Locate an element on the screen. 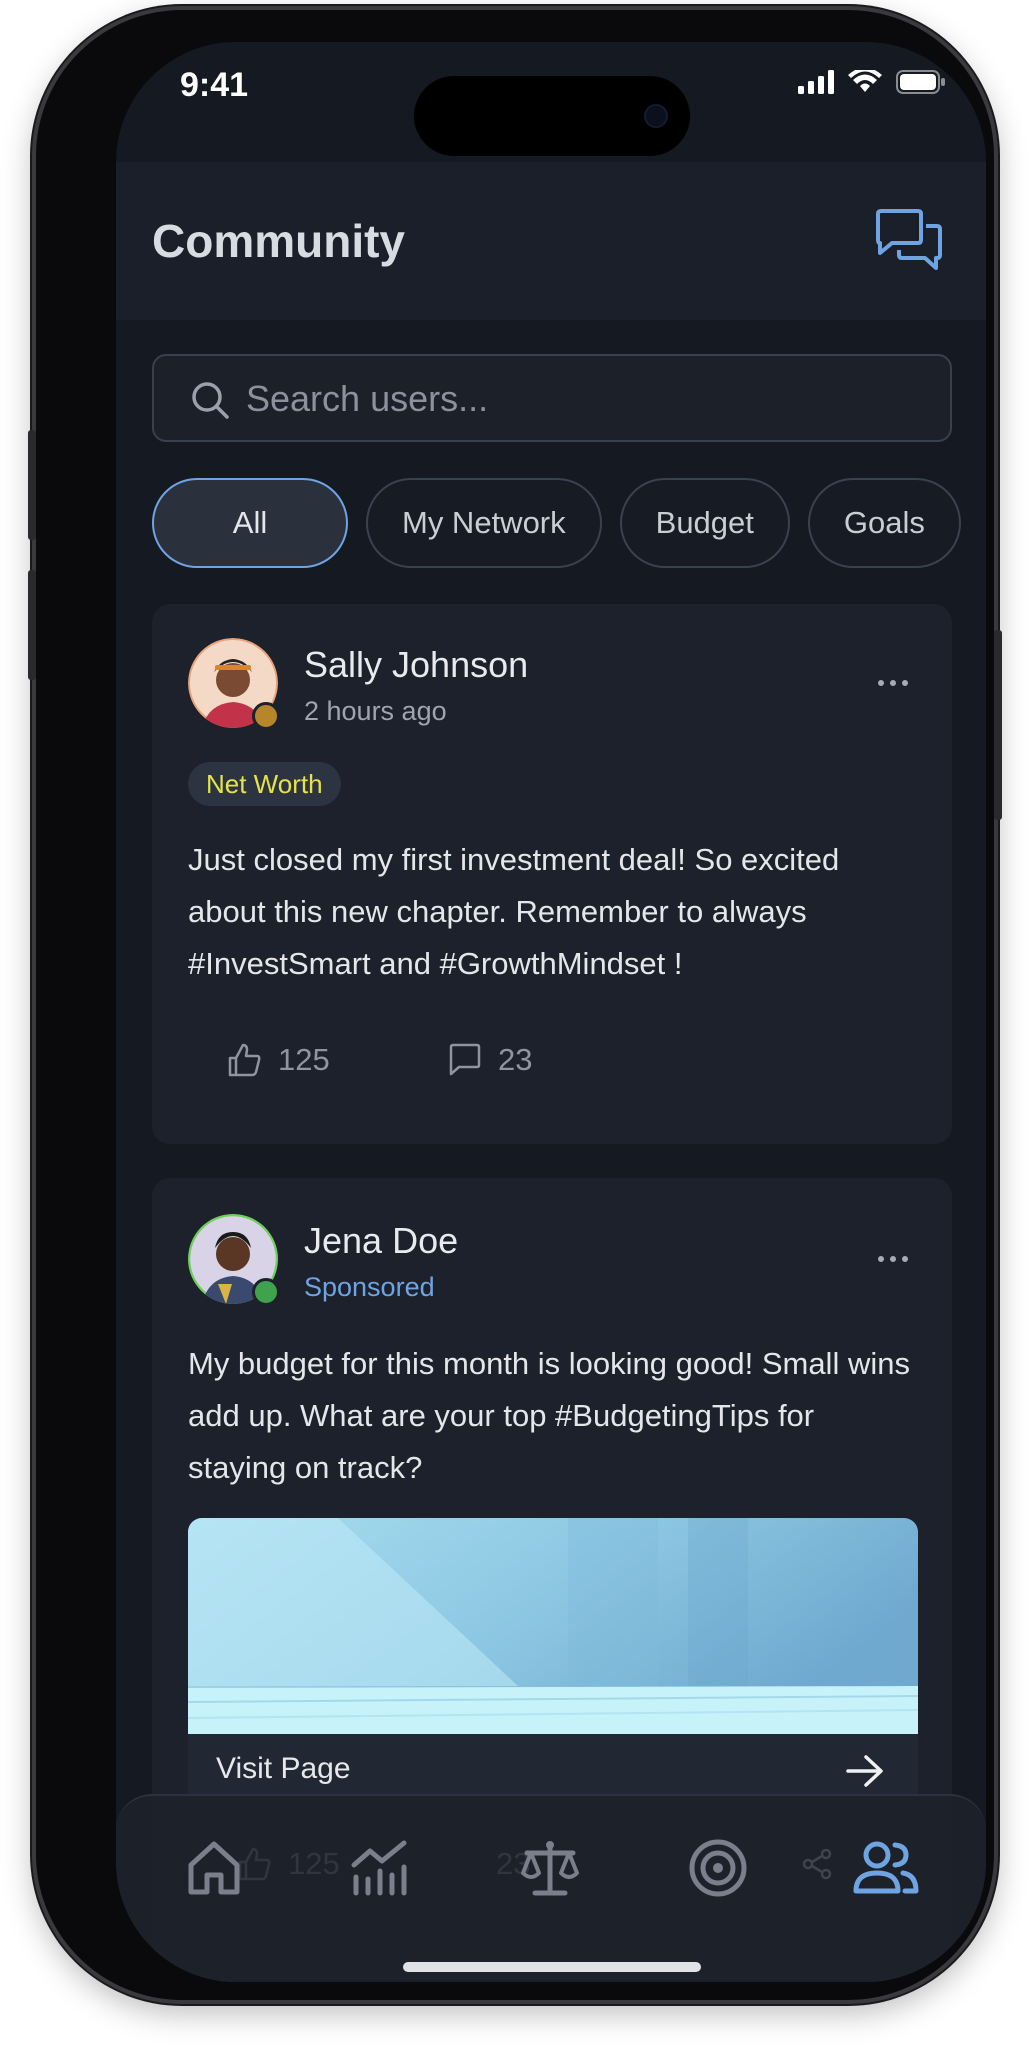  bottom-tab-bar: 125 23 is located at coordinates (551, 1888).